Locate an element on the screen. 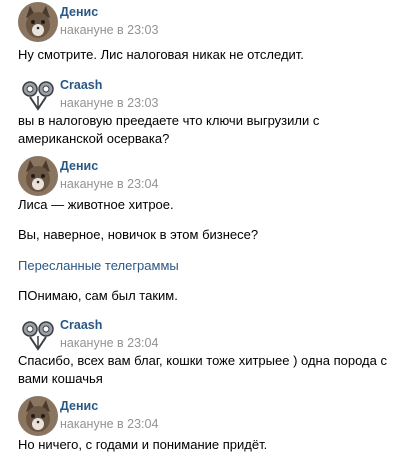 Image resolution: width=417 pixels, height=463 pixels. message-text: Вы, наверное, новичок в этом бизнесе? is located at coordinates (138, 234).